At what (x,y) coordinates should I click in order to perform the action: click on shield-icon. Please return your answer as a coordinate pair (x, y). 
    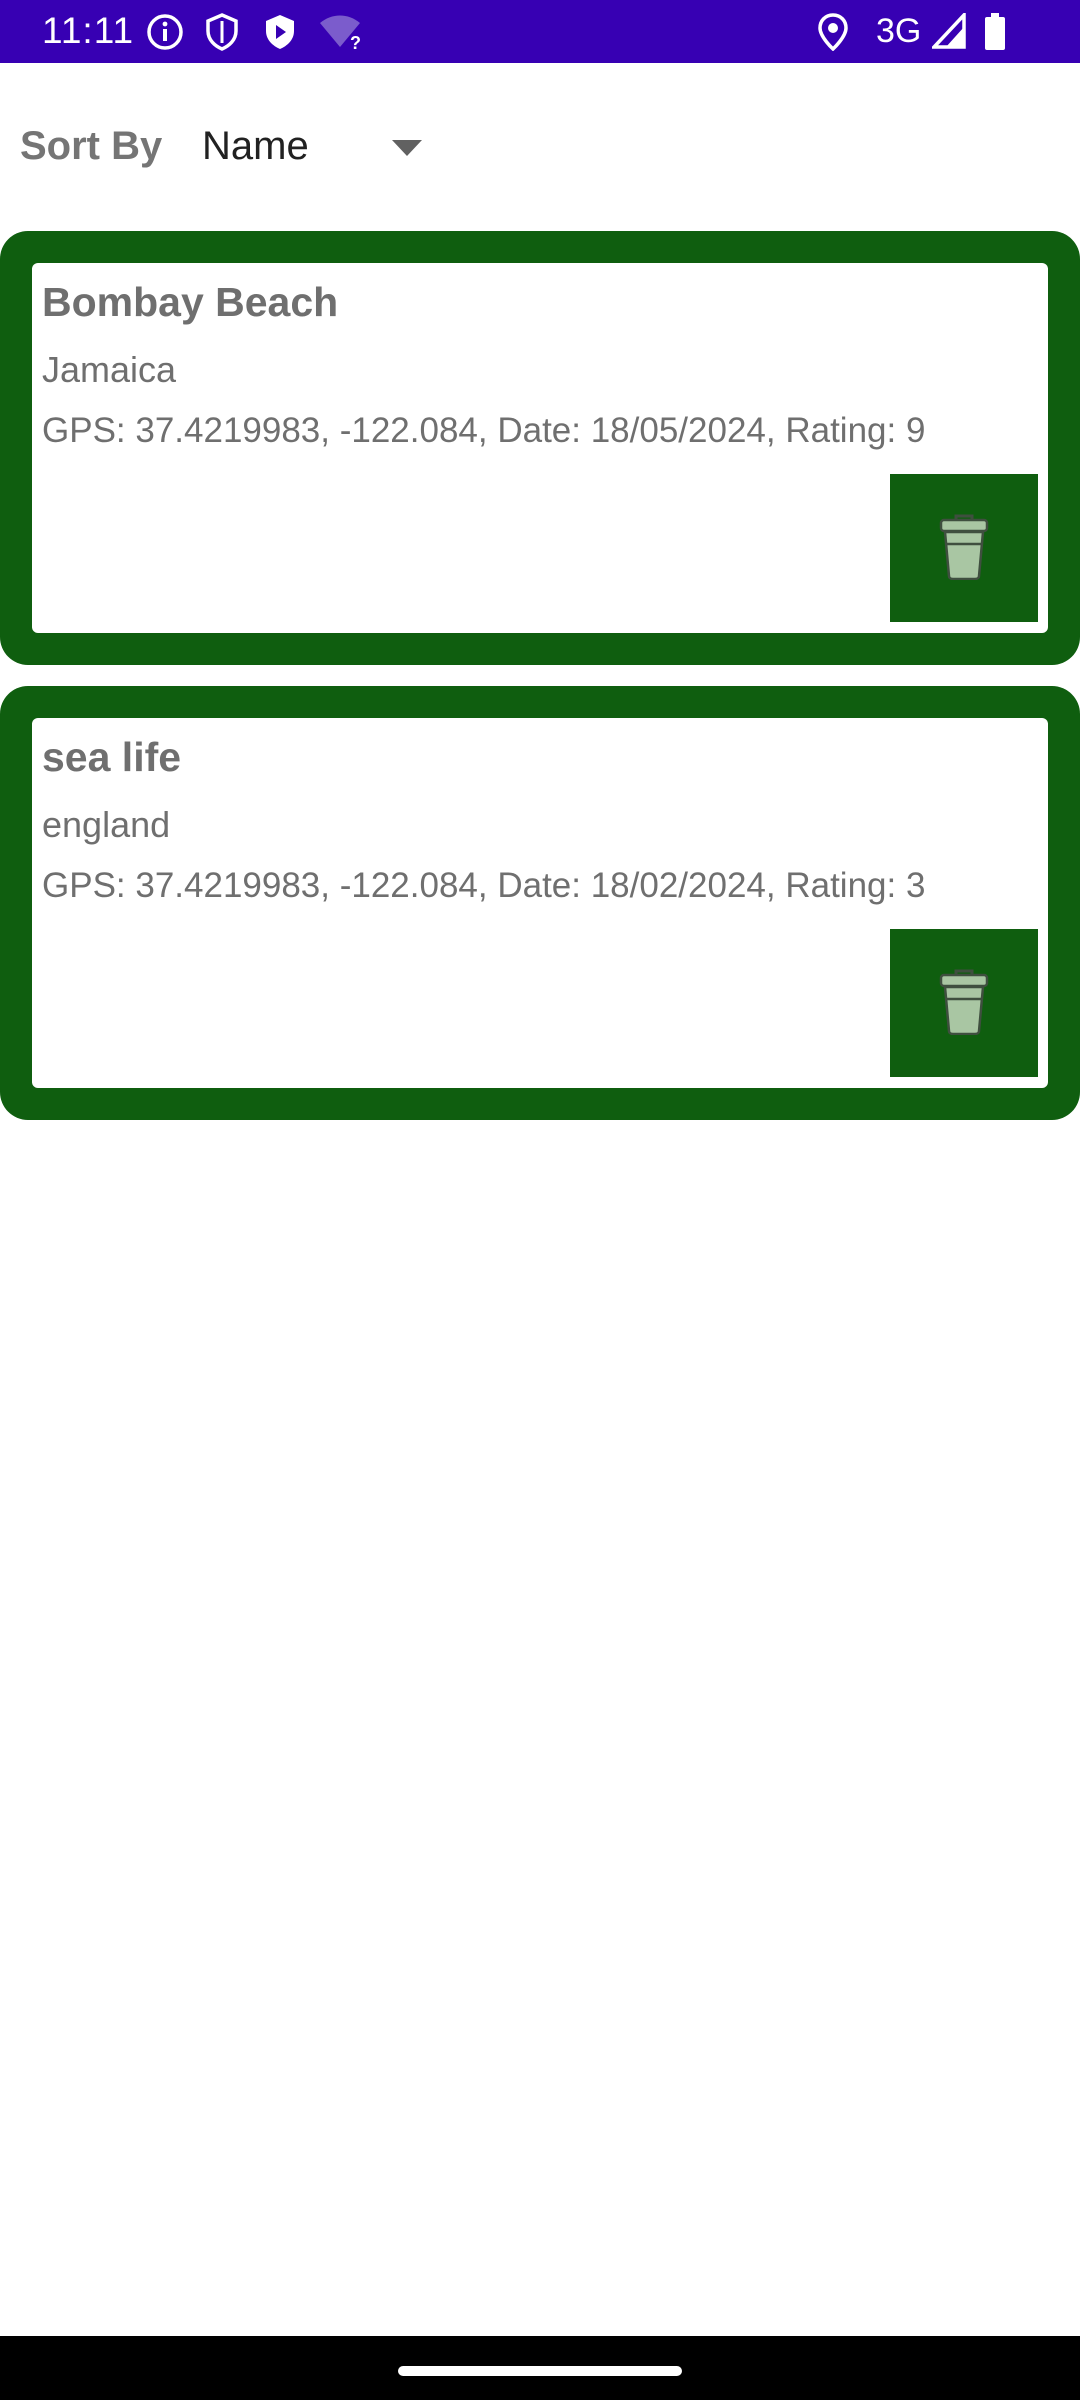
    Looking at the image, I should click on (222, 34).